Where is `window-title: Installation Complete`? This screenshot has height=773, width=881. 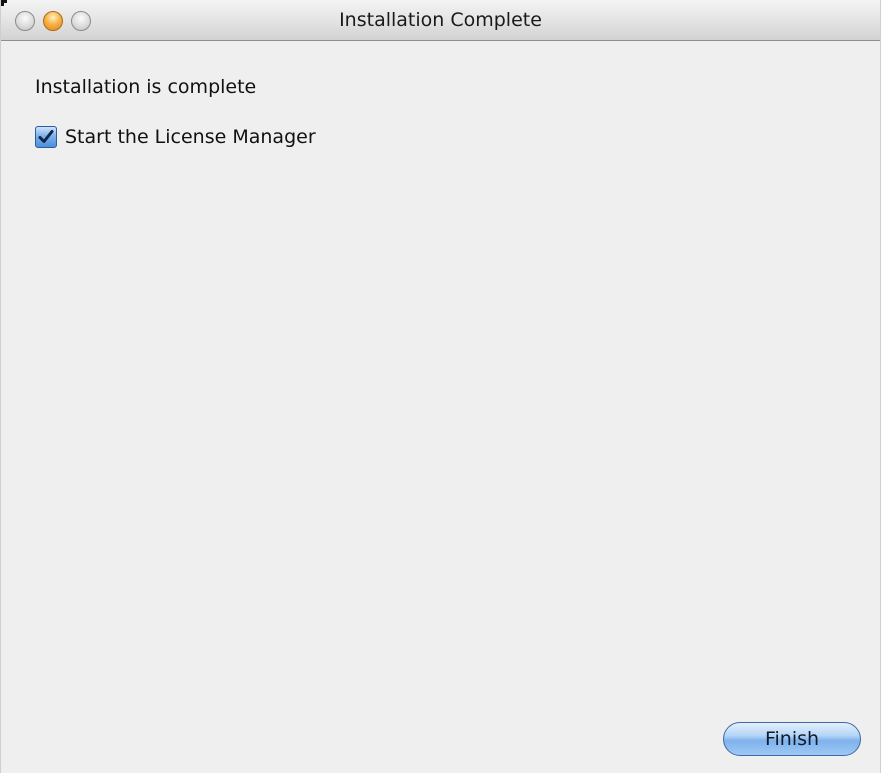
window-title: Installation Complete is located at coordinates (440, 20).